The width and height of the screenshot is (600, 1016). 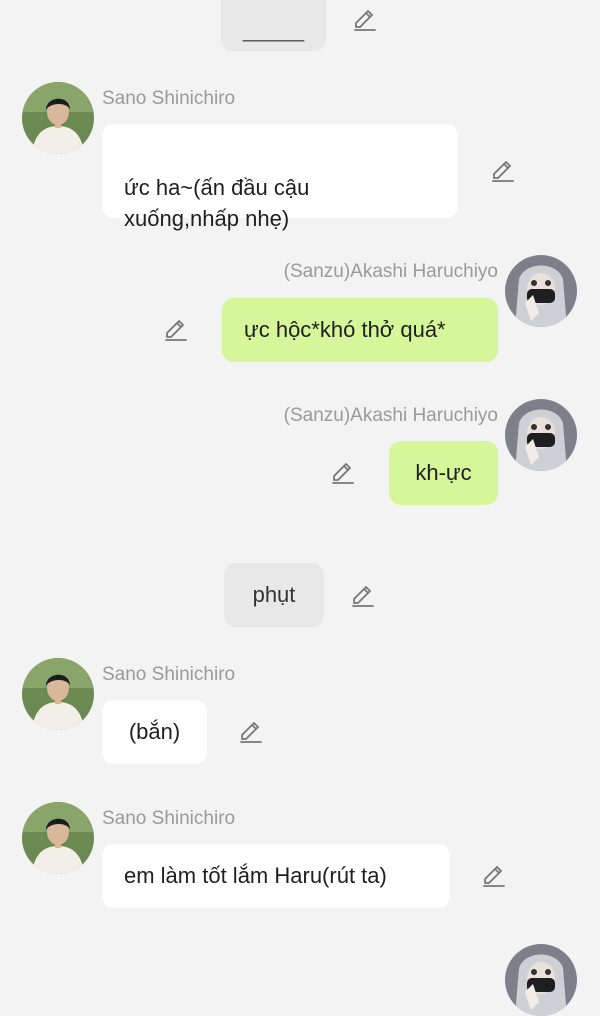 I want to click on message-bubble: (bắn), so click(x=154, y=732).